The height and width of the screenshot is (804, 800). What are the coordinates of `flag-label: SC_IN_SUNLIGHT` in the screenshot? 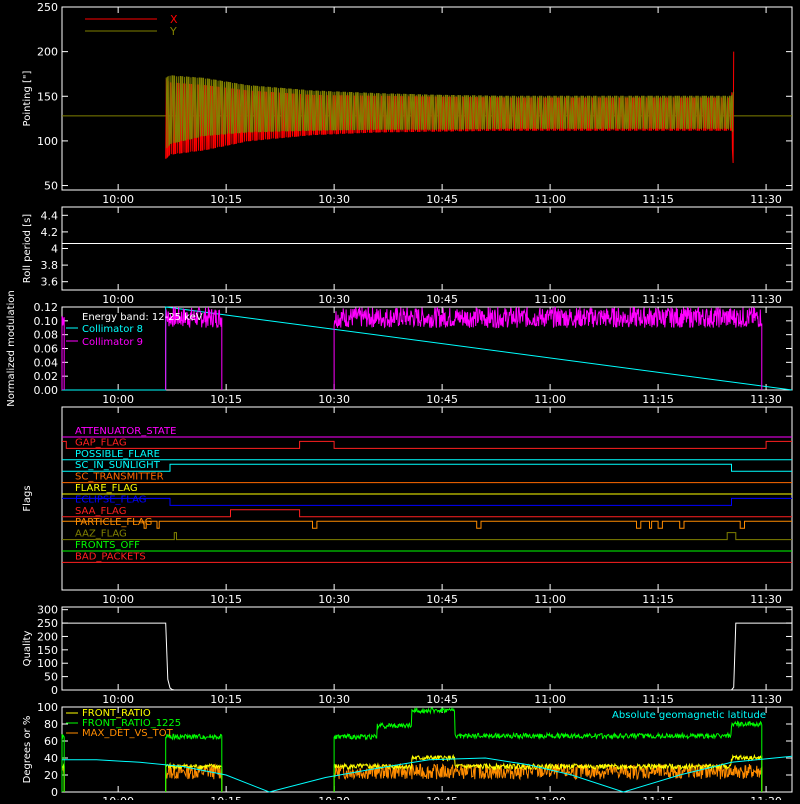 It's located at (118, 465).